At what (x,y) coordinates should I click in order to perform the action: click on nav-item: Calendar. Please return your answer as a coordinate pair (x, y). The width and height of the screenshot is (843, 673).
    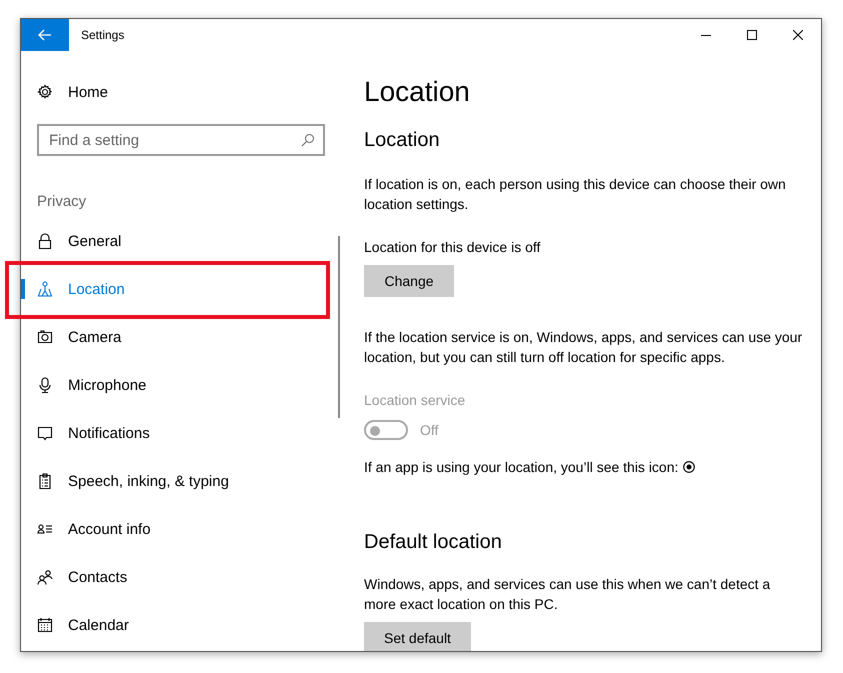
    Looking at the image, I should click on (181, 625).